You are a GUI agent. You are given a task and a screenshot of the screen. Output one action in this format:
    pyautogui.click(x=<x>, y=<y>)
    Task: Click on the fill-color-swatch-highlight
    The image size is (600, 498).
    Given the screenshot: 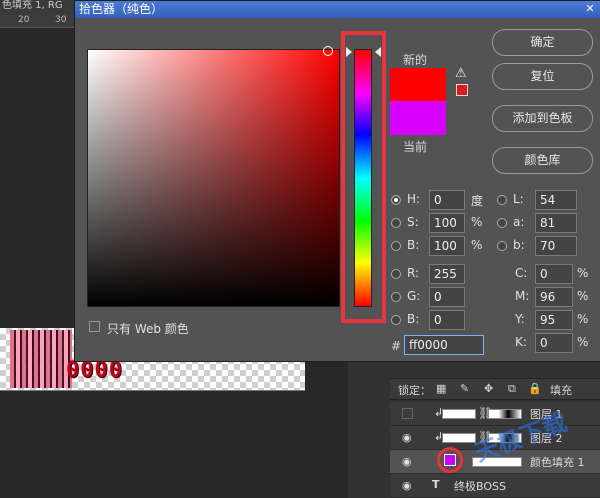 What is the action you would take?
    pyautogui.click(x=450, y=460)
    